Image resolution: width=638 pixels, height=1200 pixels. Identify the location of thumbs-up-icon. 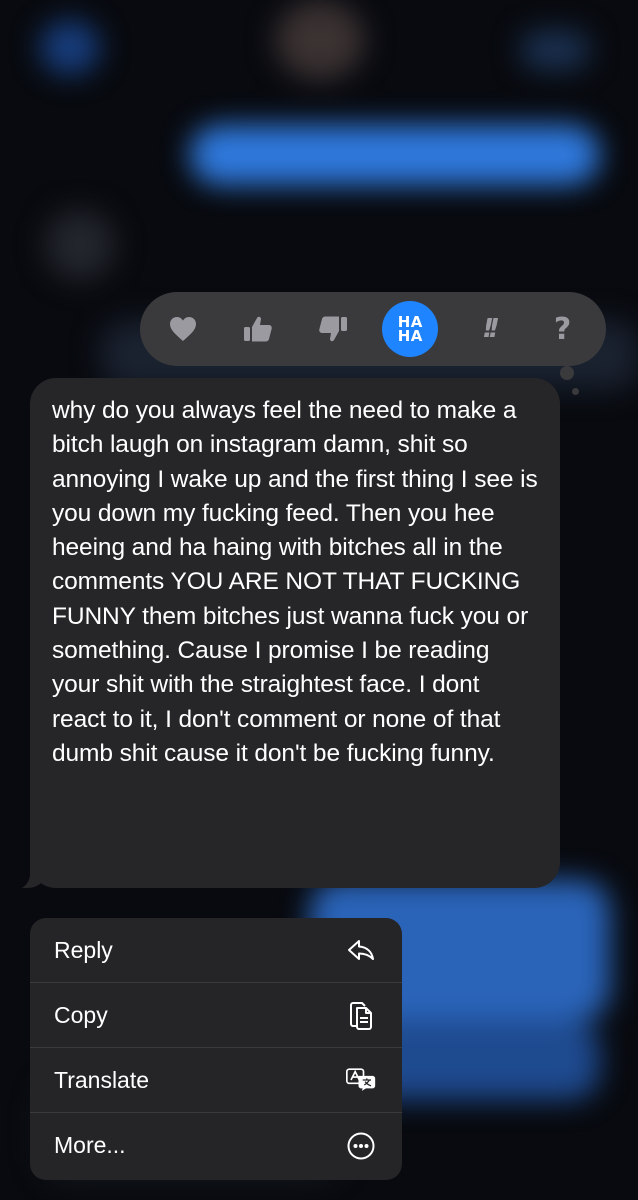
(257, 329).